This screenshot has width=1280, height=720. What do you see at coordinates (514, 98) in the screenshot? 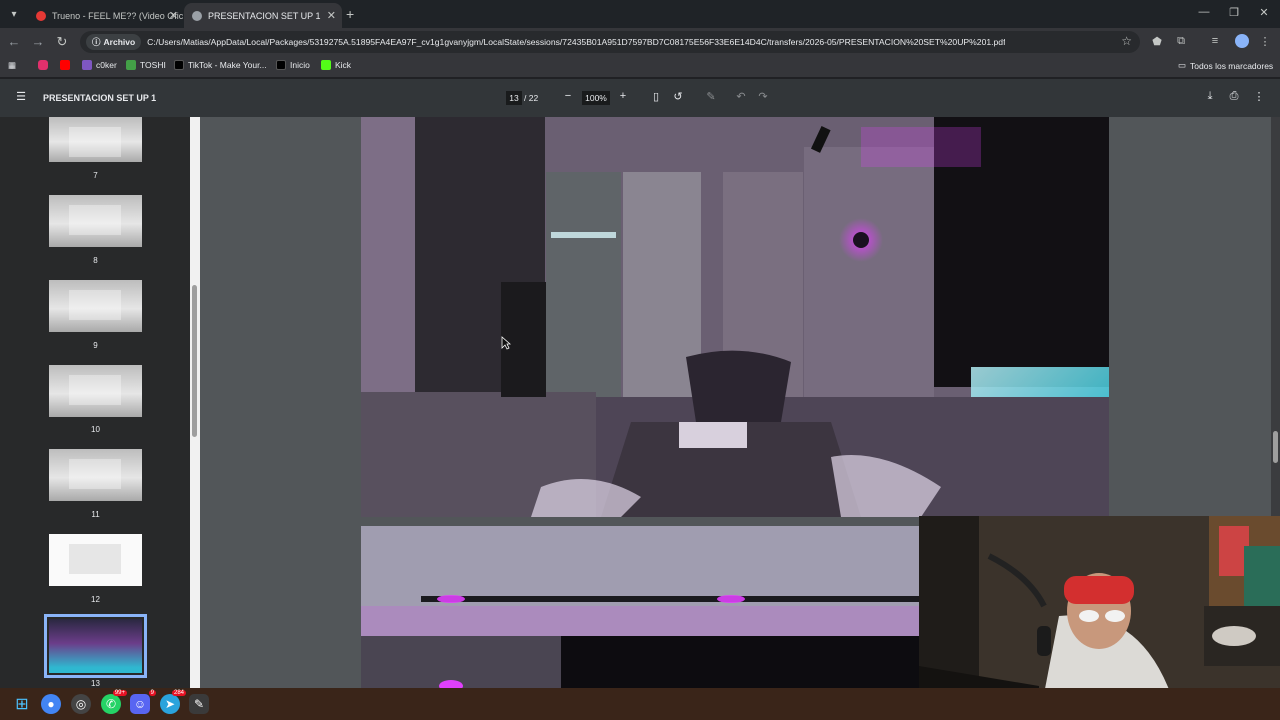
I see `page-number-input: 13` at bounding box center [514, 98].